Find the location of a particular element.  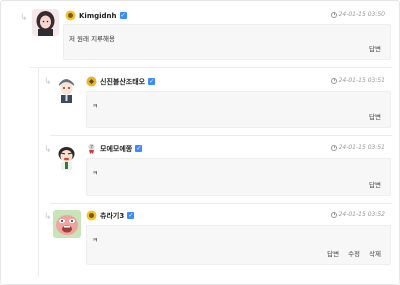

author-nickname: 신진블산조태오 is located at coordinates (122, 82).